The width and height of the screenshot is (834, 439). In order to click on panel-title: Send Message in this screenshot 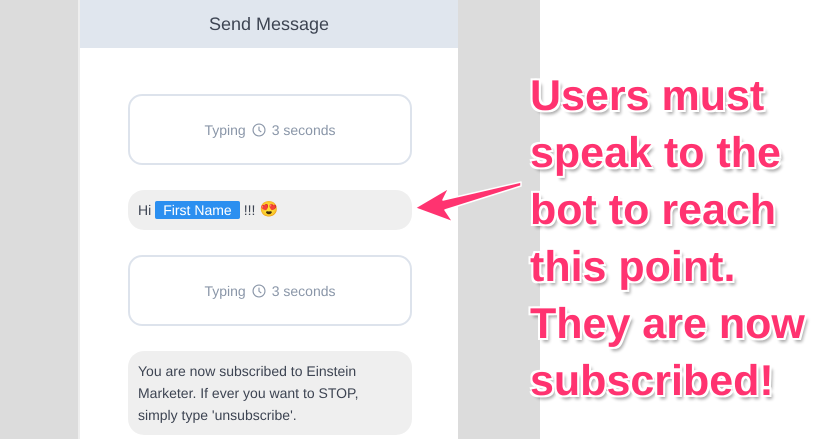, I will do `click(269, 24)`.